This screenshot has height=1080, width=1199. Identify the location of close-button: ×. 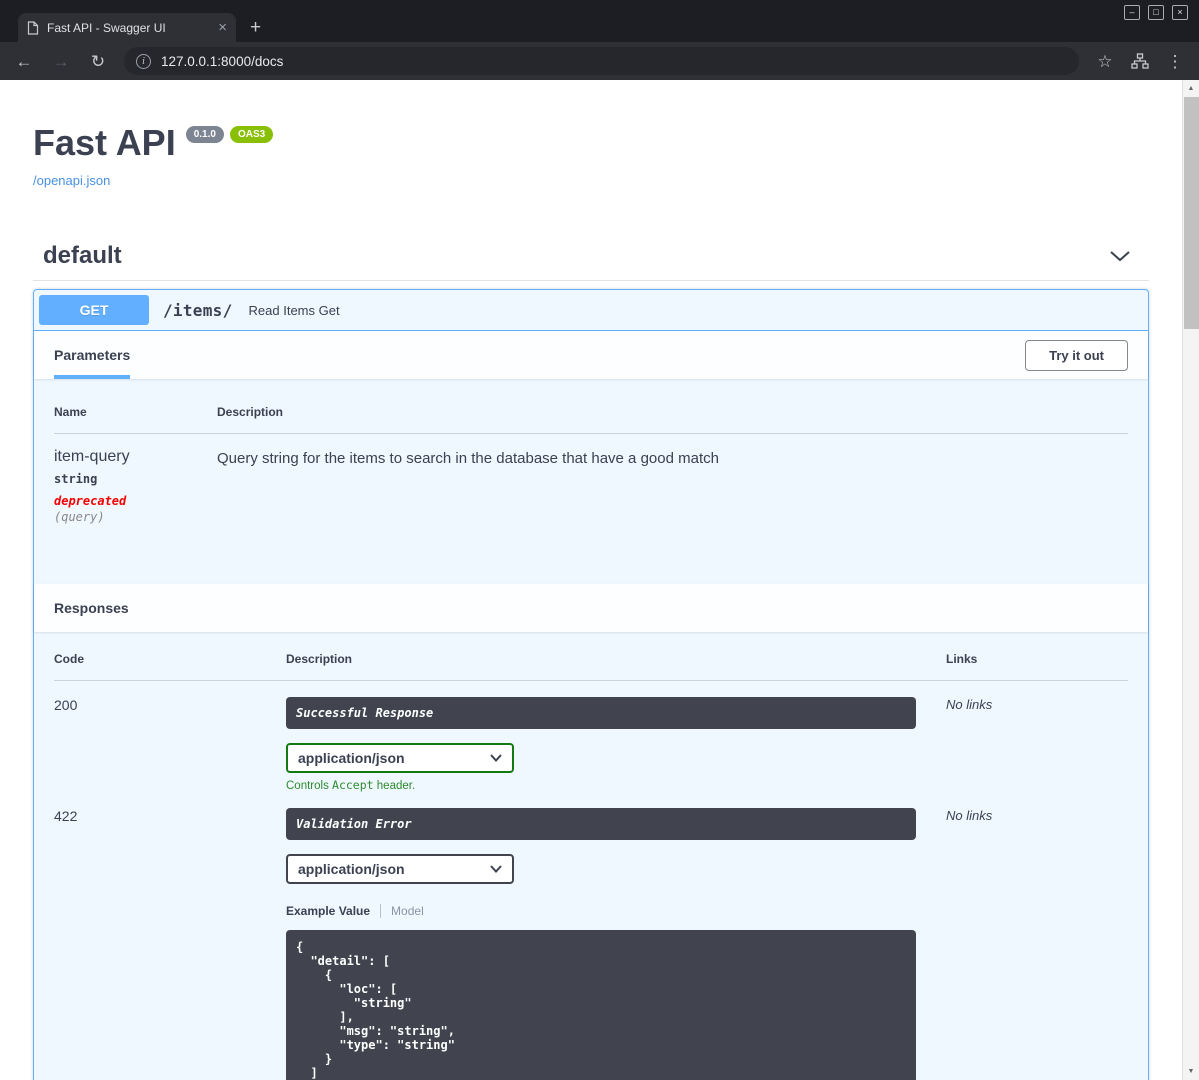
(1180, 12).